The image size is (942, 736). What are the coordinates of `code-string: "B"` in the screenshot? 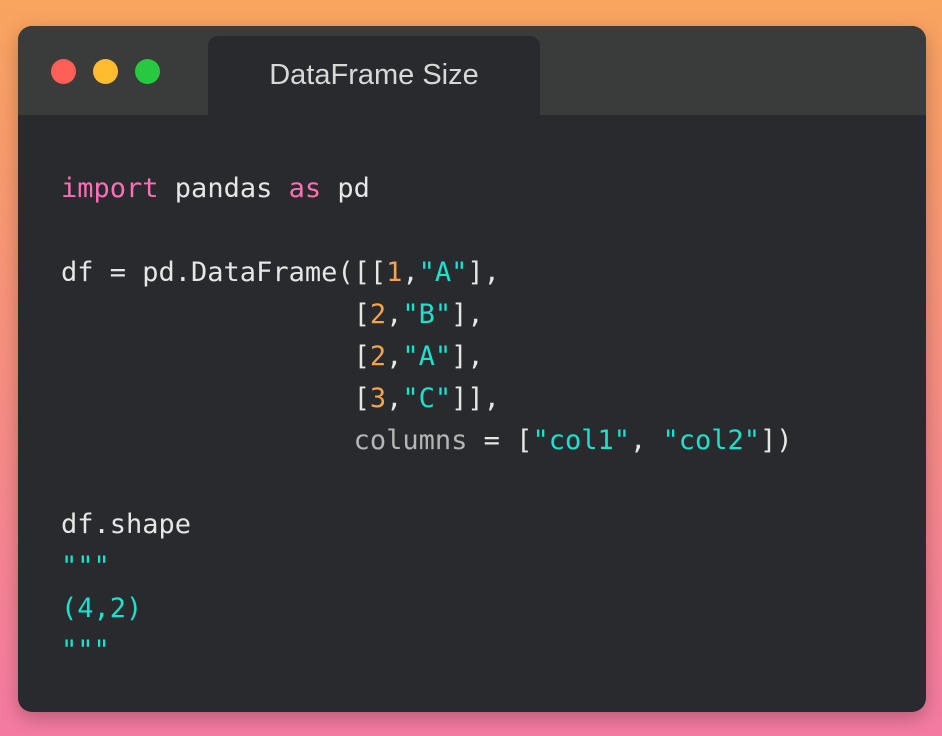 It's located at (427, 314).